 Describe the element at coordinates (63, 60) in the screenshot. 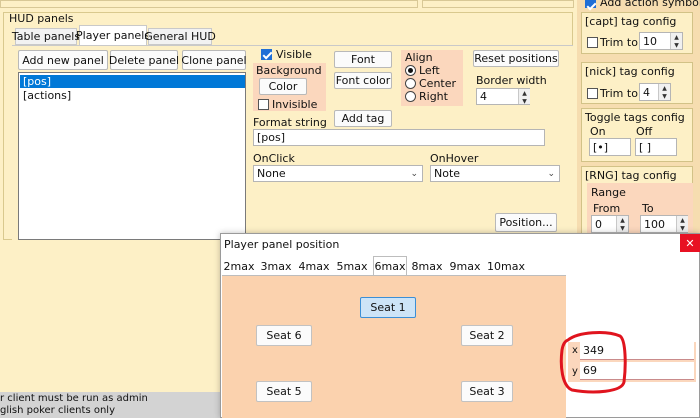

I see `add-new-panel-button: Add new panel` at that location.